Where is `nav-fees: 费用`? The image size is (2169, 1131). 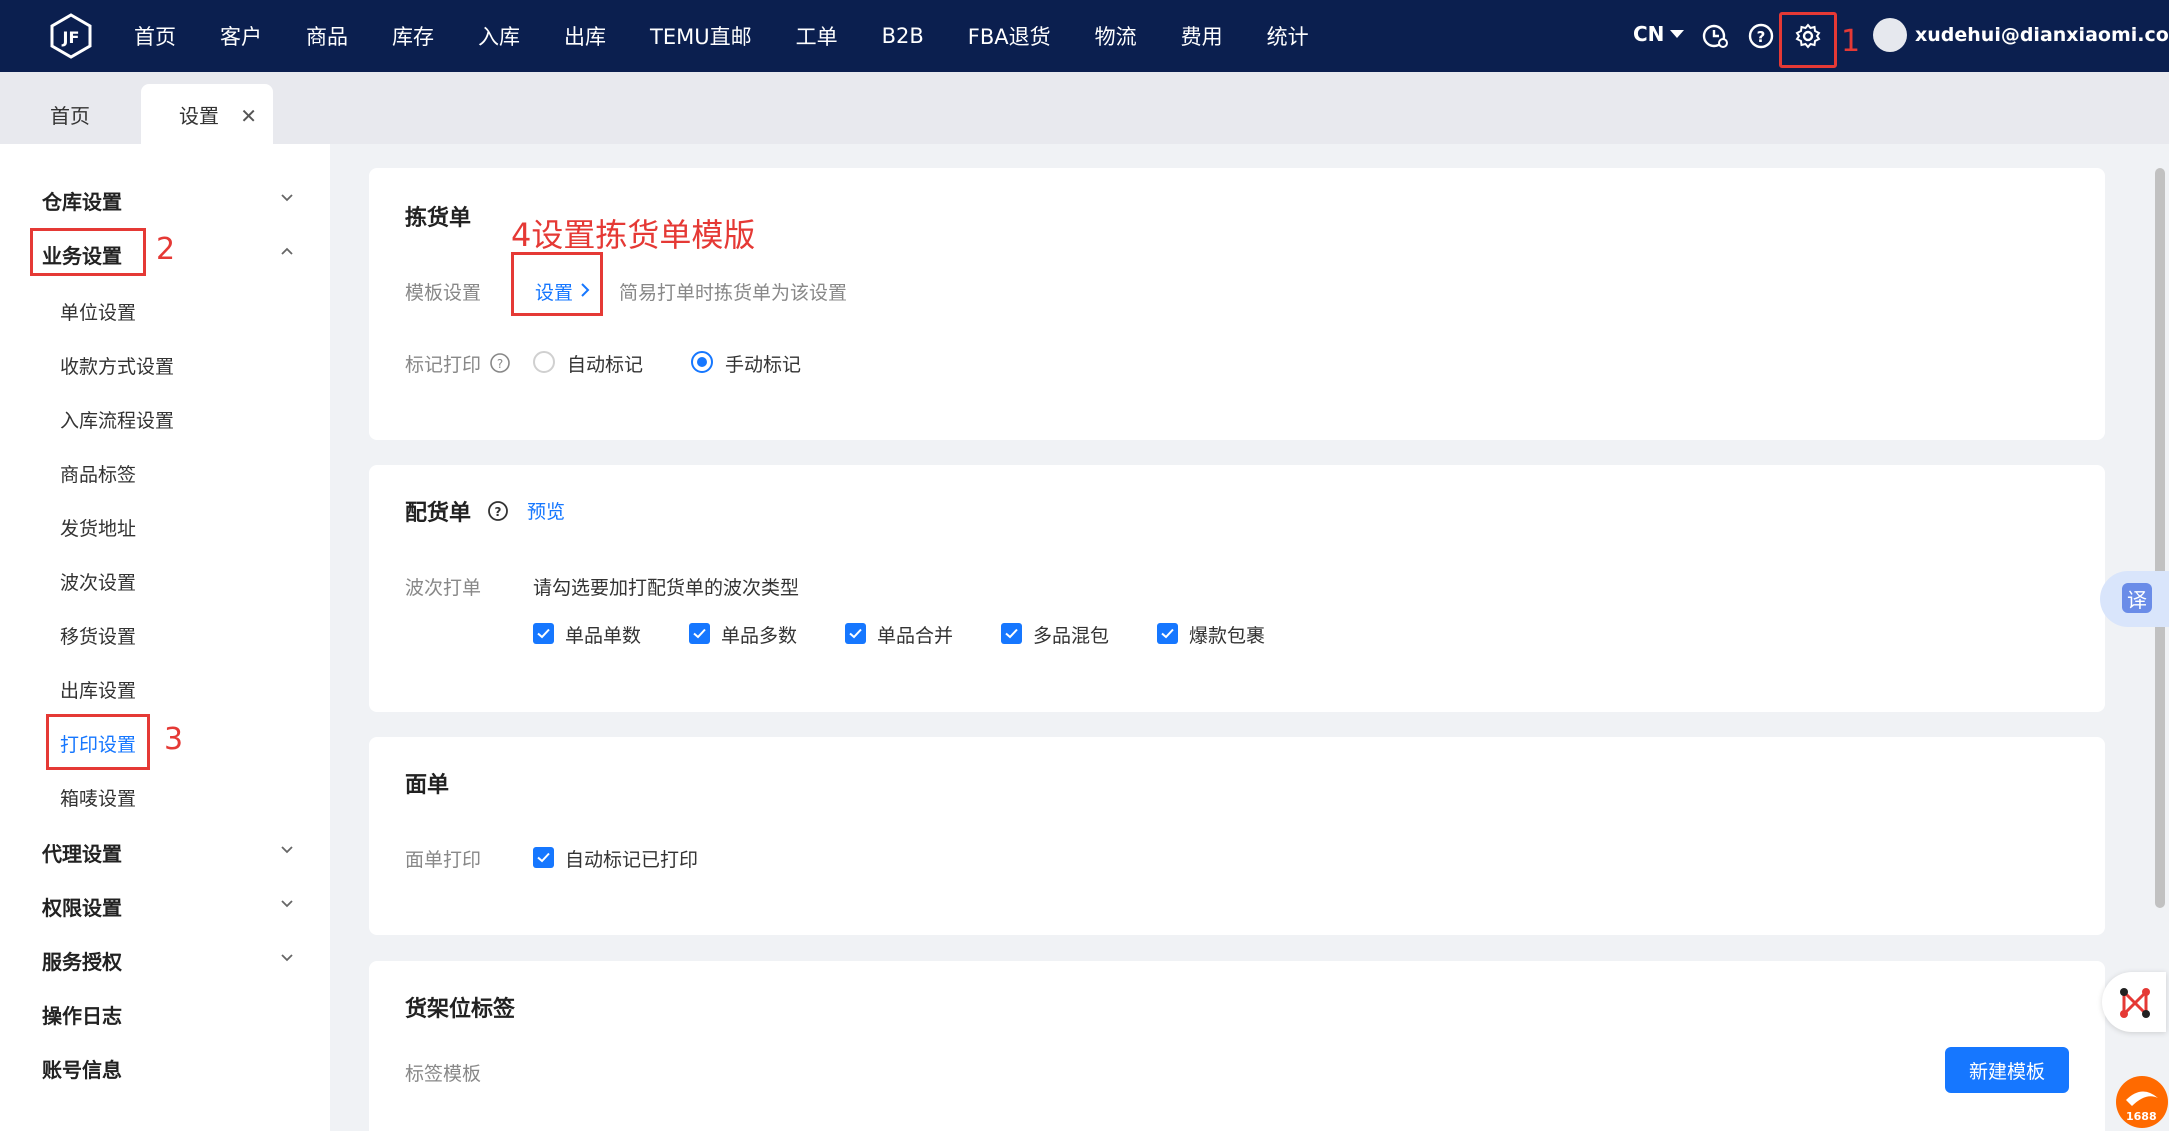 nav-fees: 费用 is located at coordinates (1202, 36).